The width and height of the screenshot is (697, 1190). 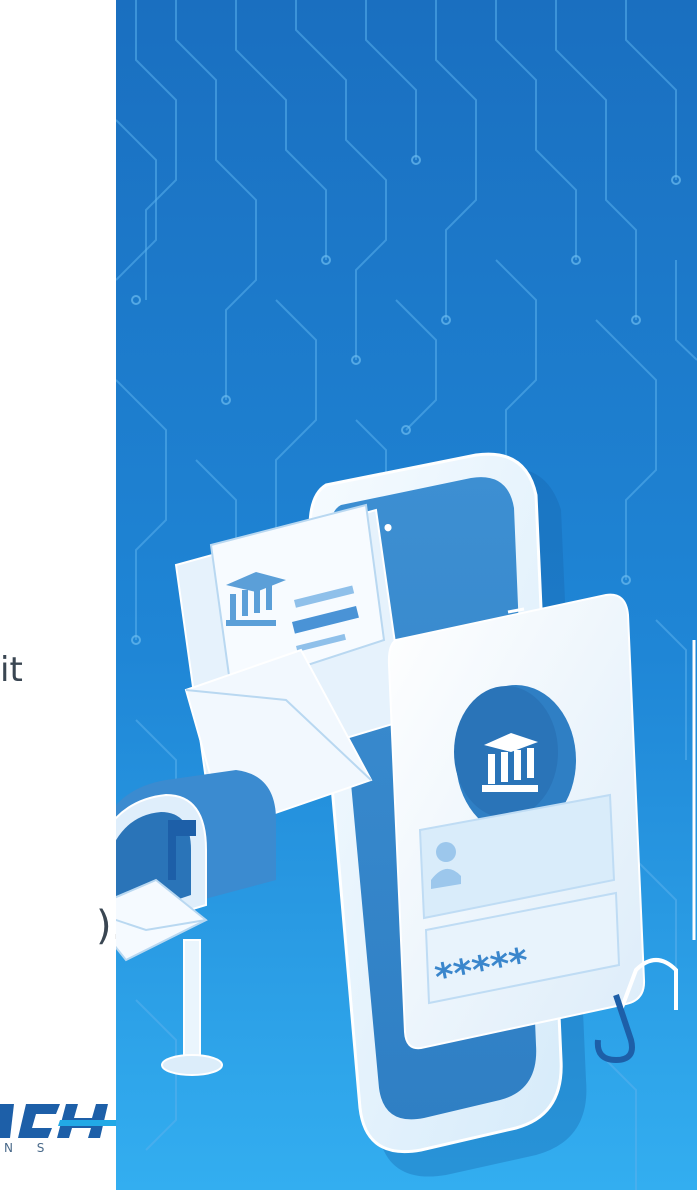 What do you see at coordinates (11, 670) in the screenshot?
I see `text-fragment-it: it` at bounding box center [11, 670].